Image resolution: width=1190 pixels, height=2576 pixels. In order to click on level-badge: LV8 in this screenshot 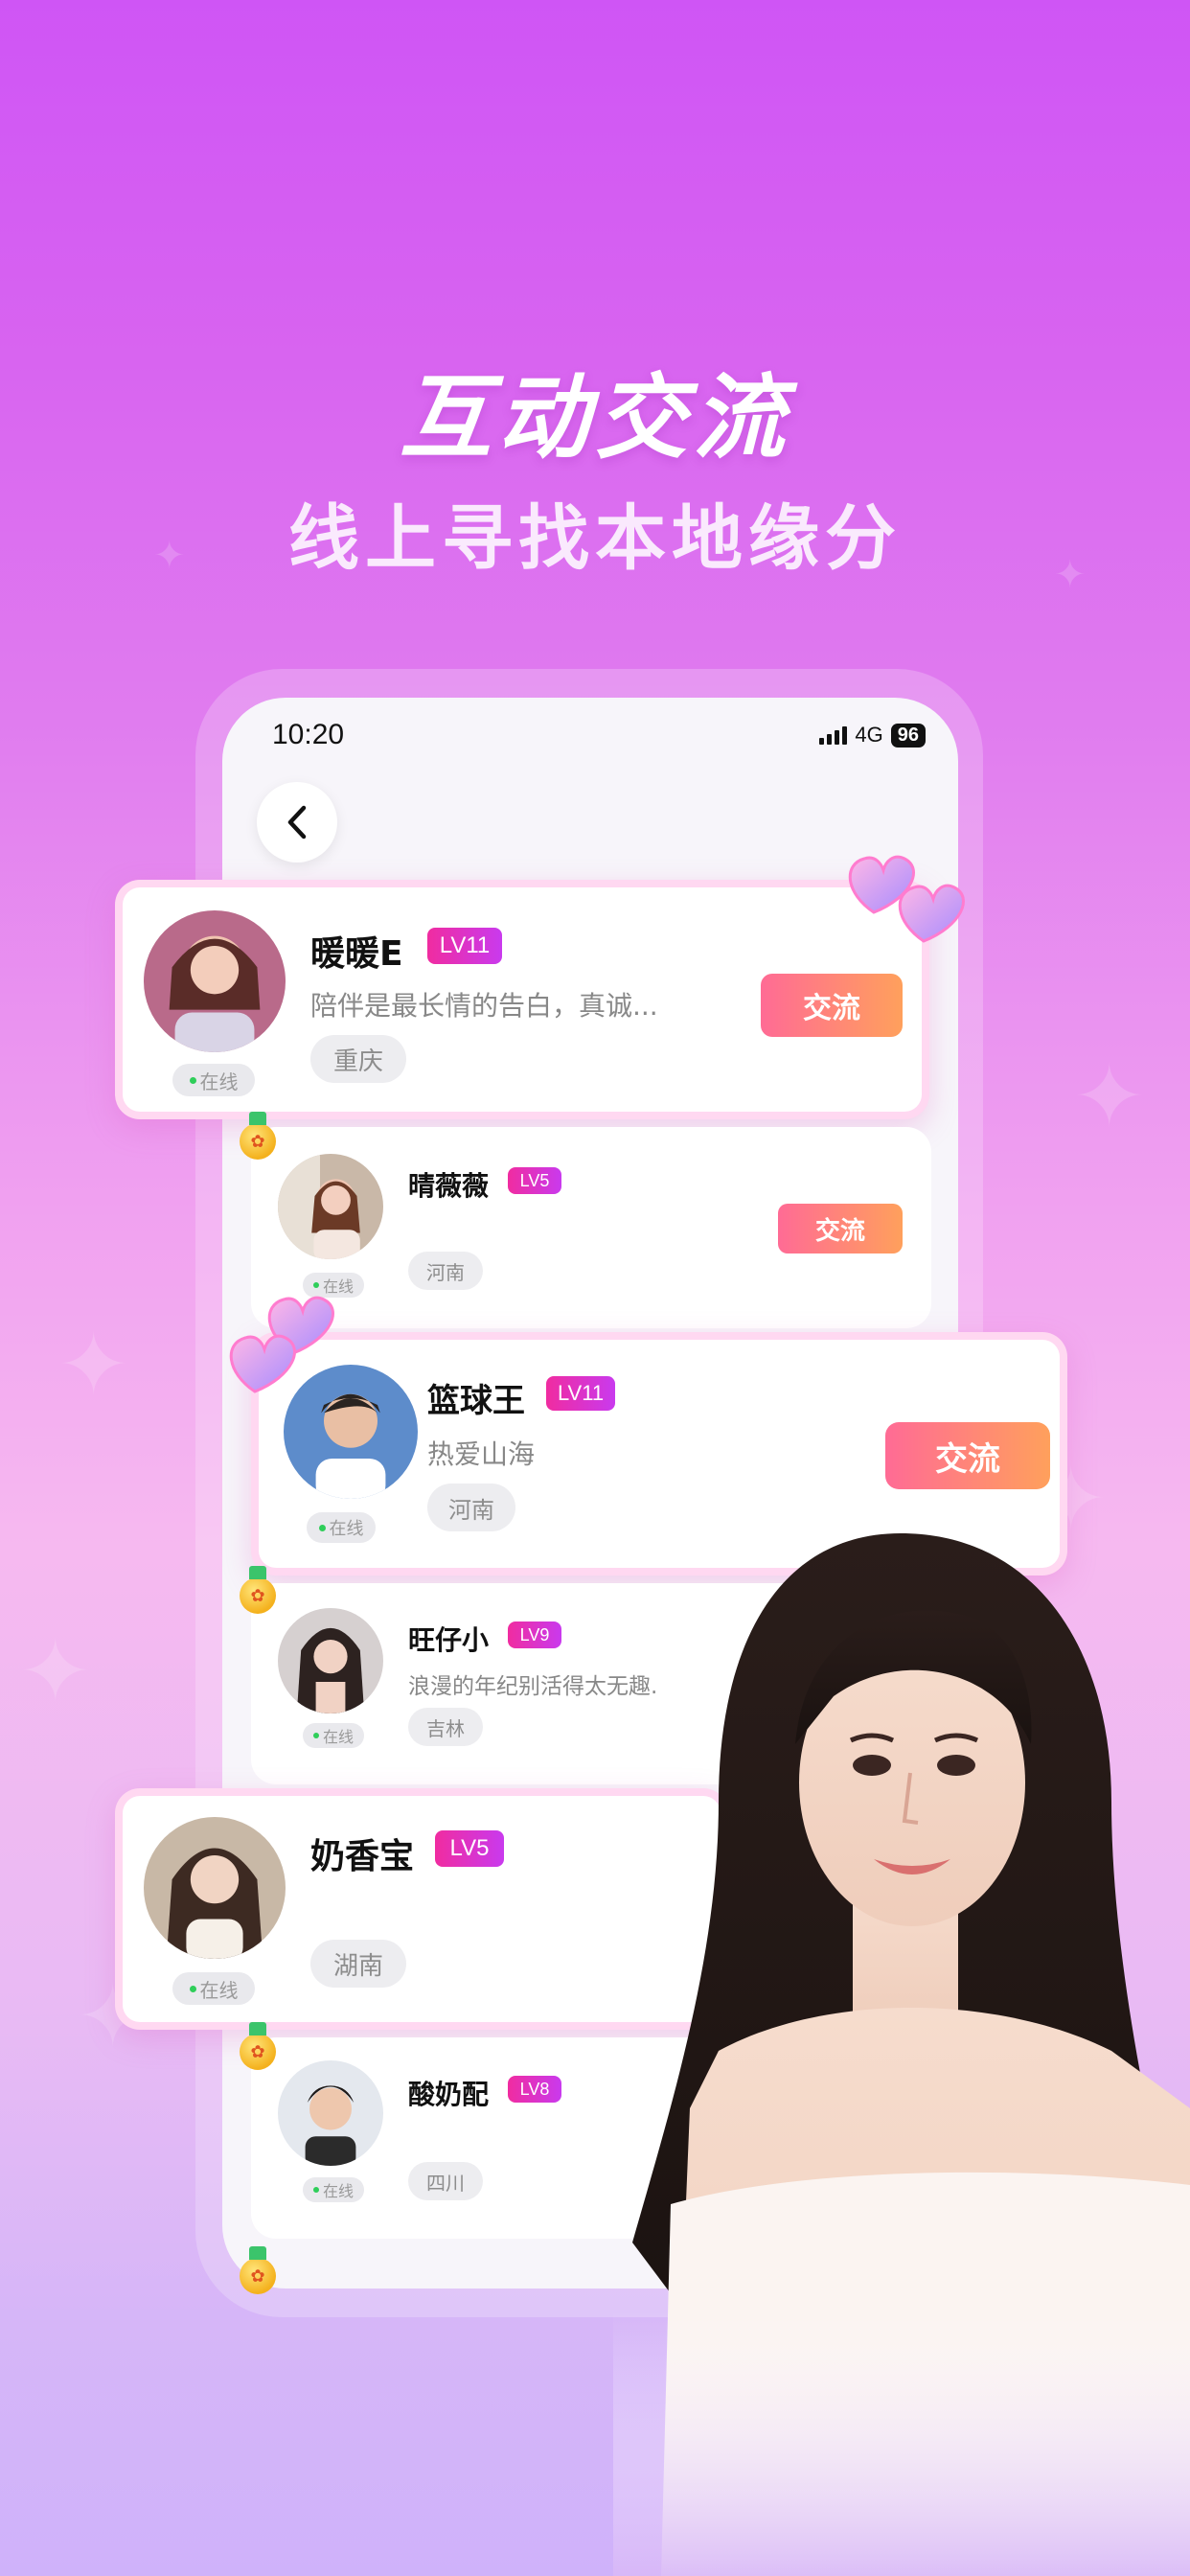, I will do `click(534, 2089)`.